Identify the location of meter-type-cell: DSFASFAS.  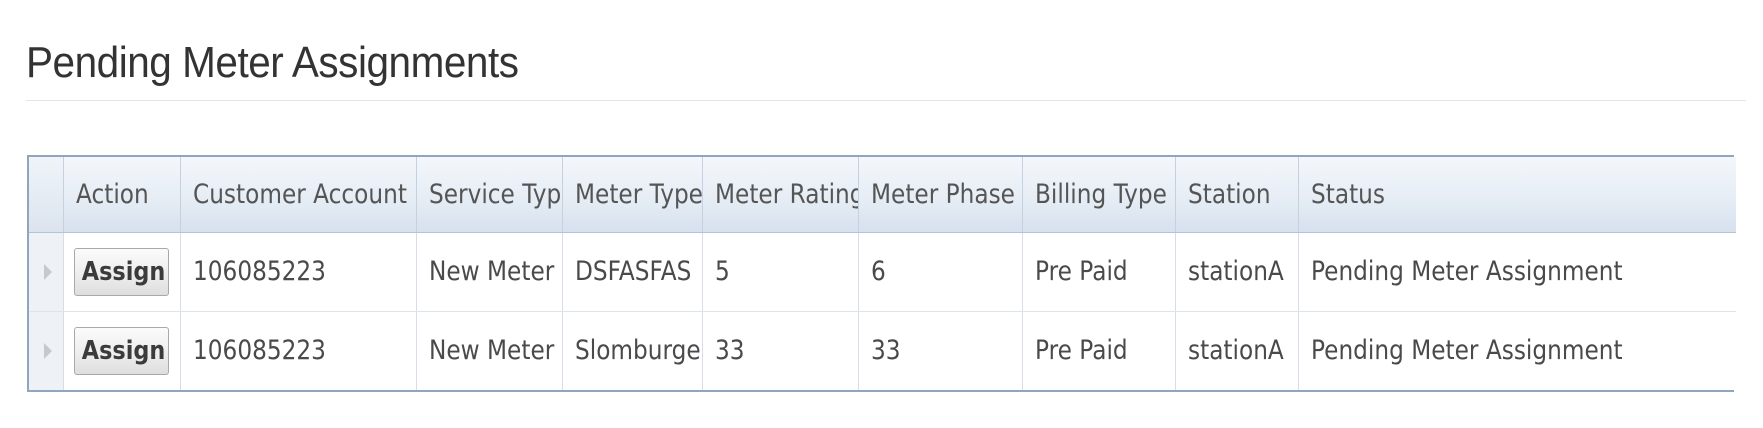
(632, 272).